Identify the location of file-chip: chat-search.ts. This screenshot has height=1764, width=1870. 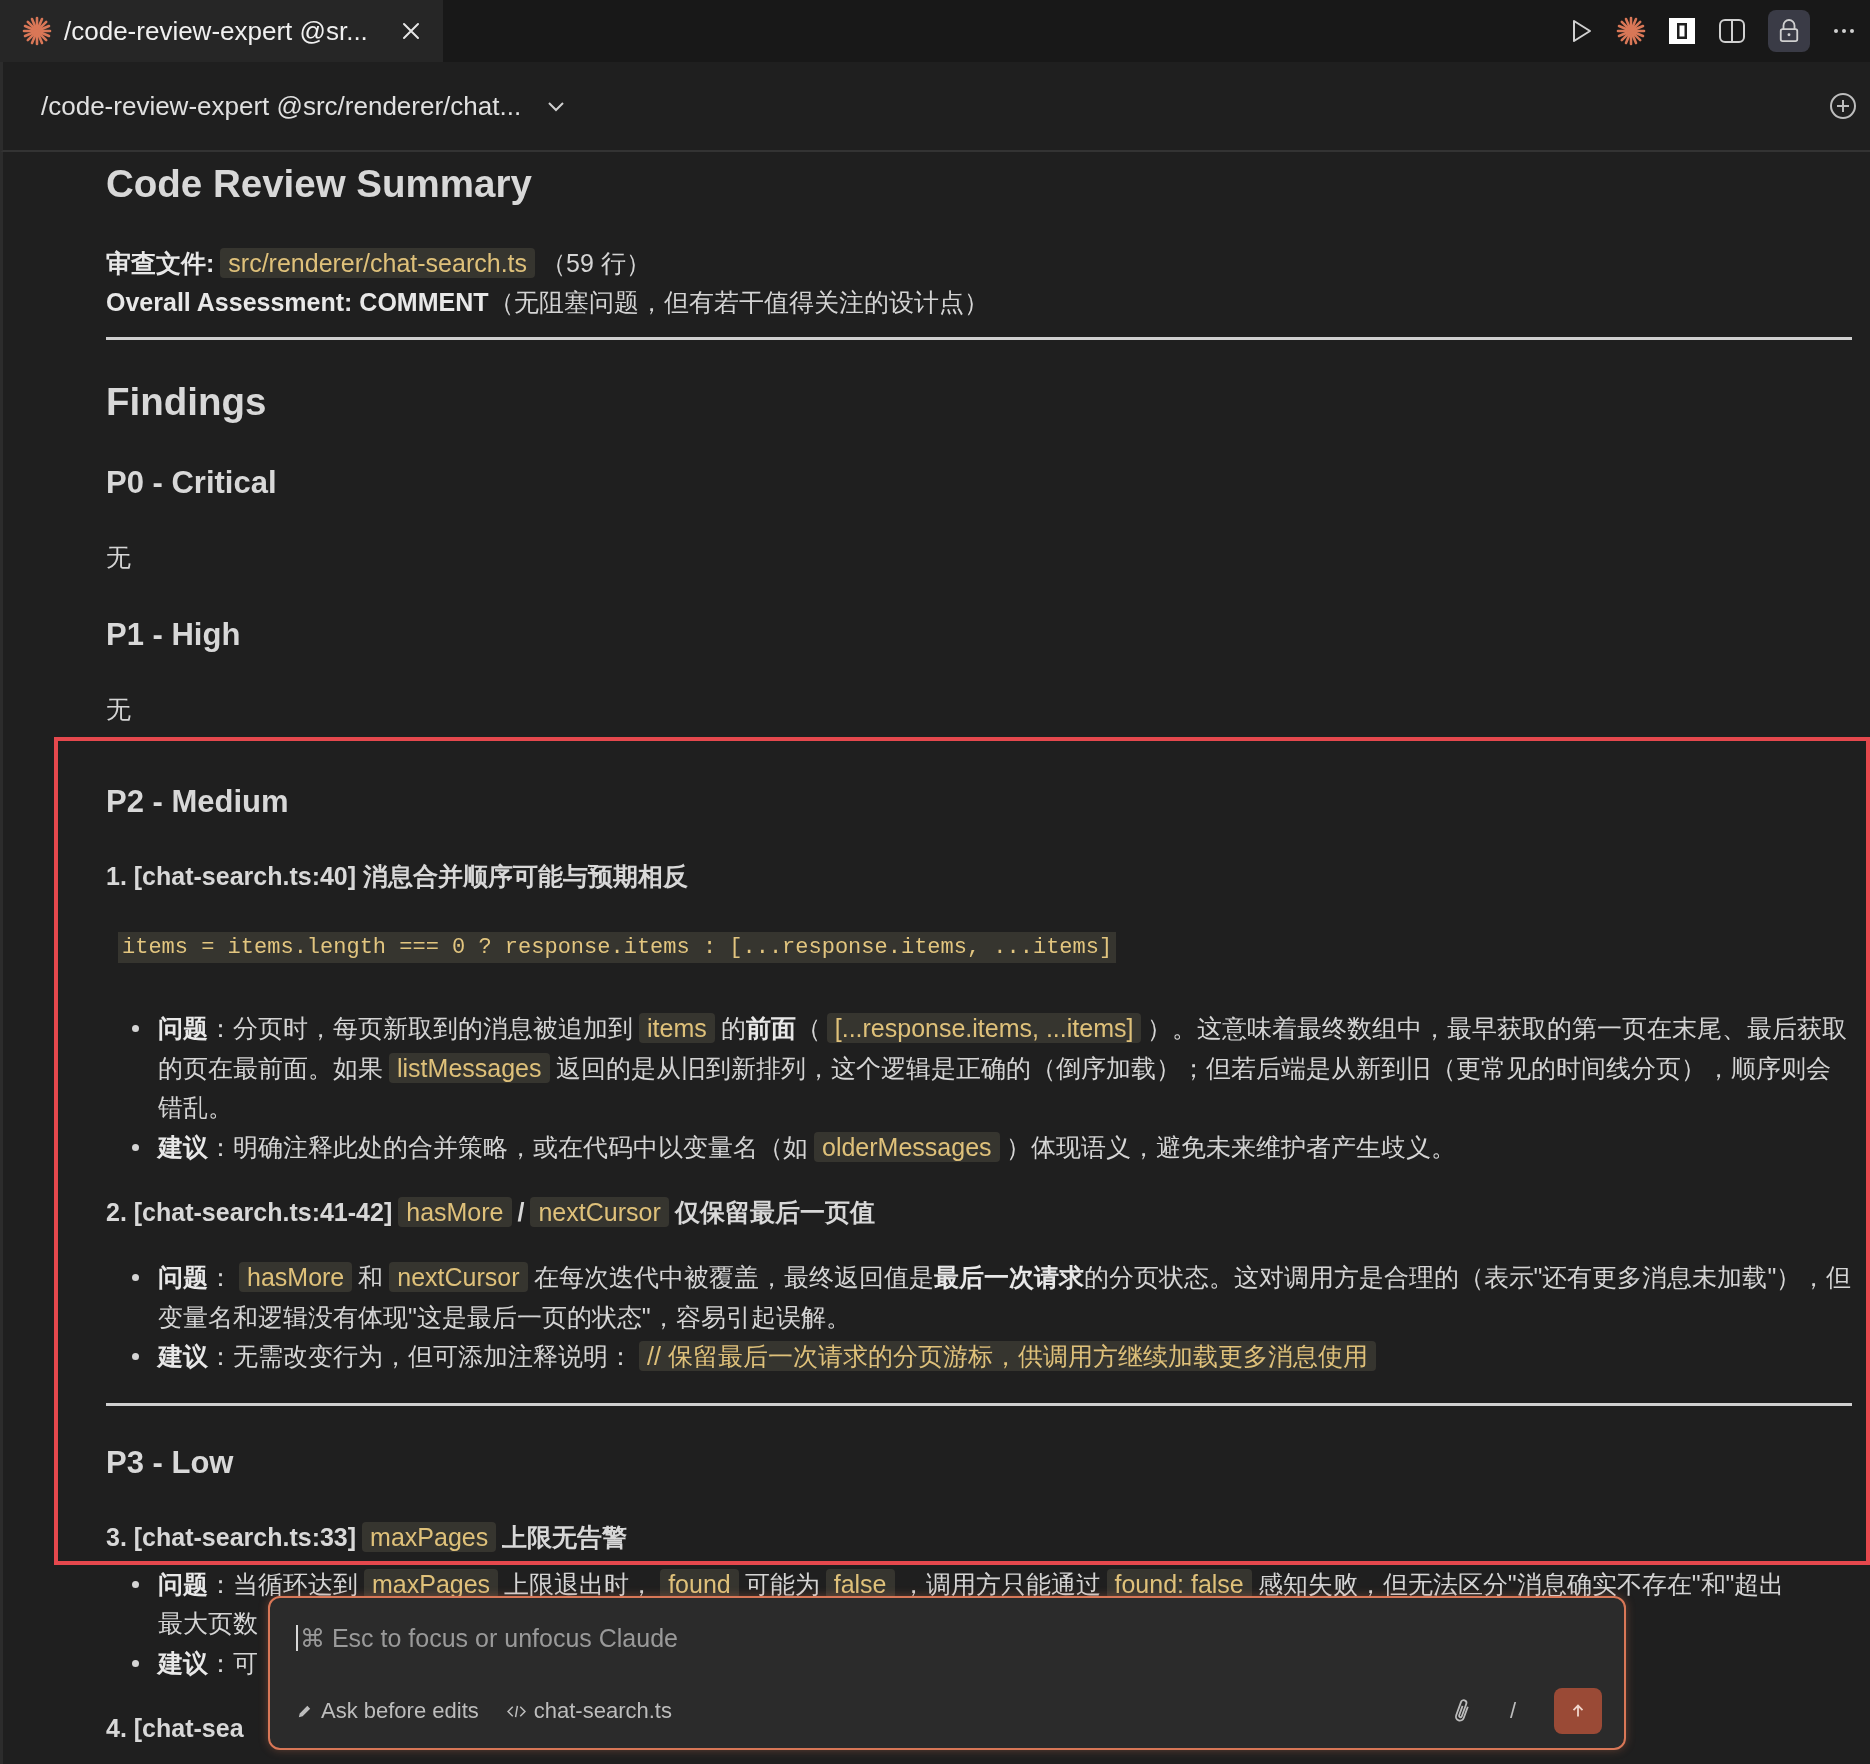
(589, 1711).